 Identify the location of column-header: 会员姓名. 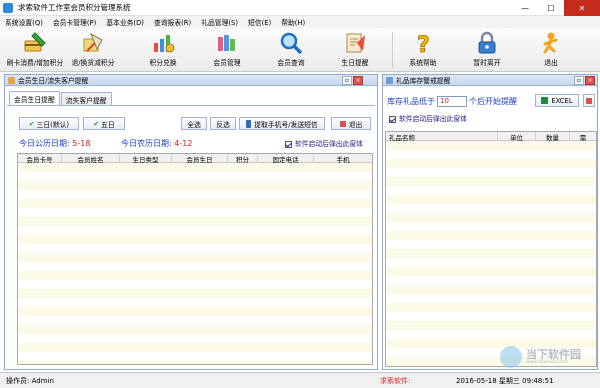
(91, 159).